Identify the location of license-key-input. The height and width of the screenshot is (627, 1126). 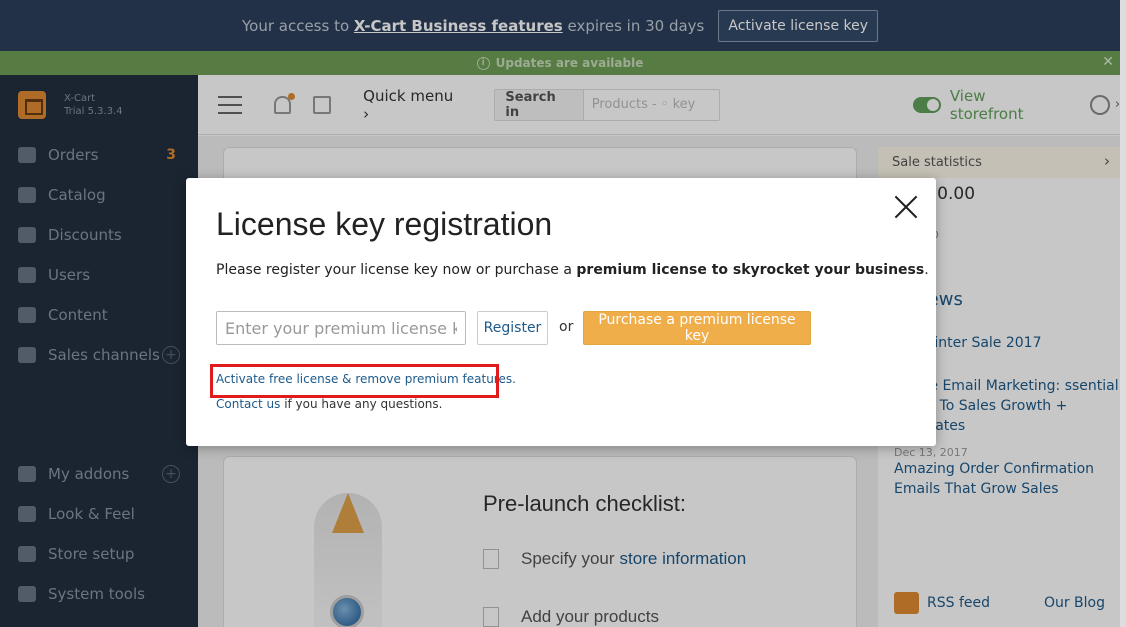
(341, 328).